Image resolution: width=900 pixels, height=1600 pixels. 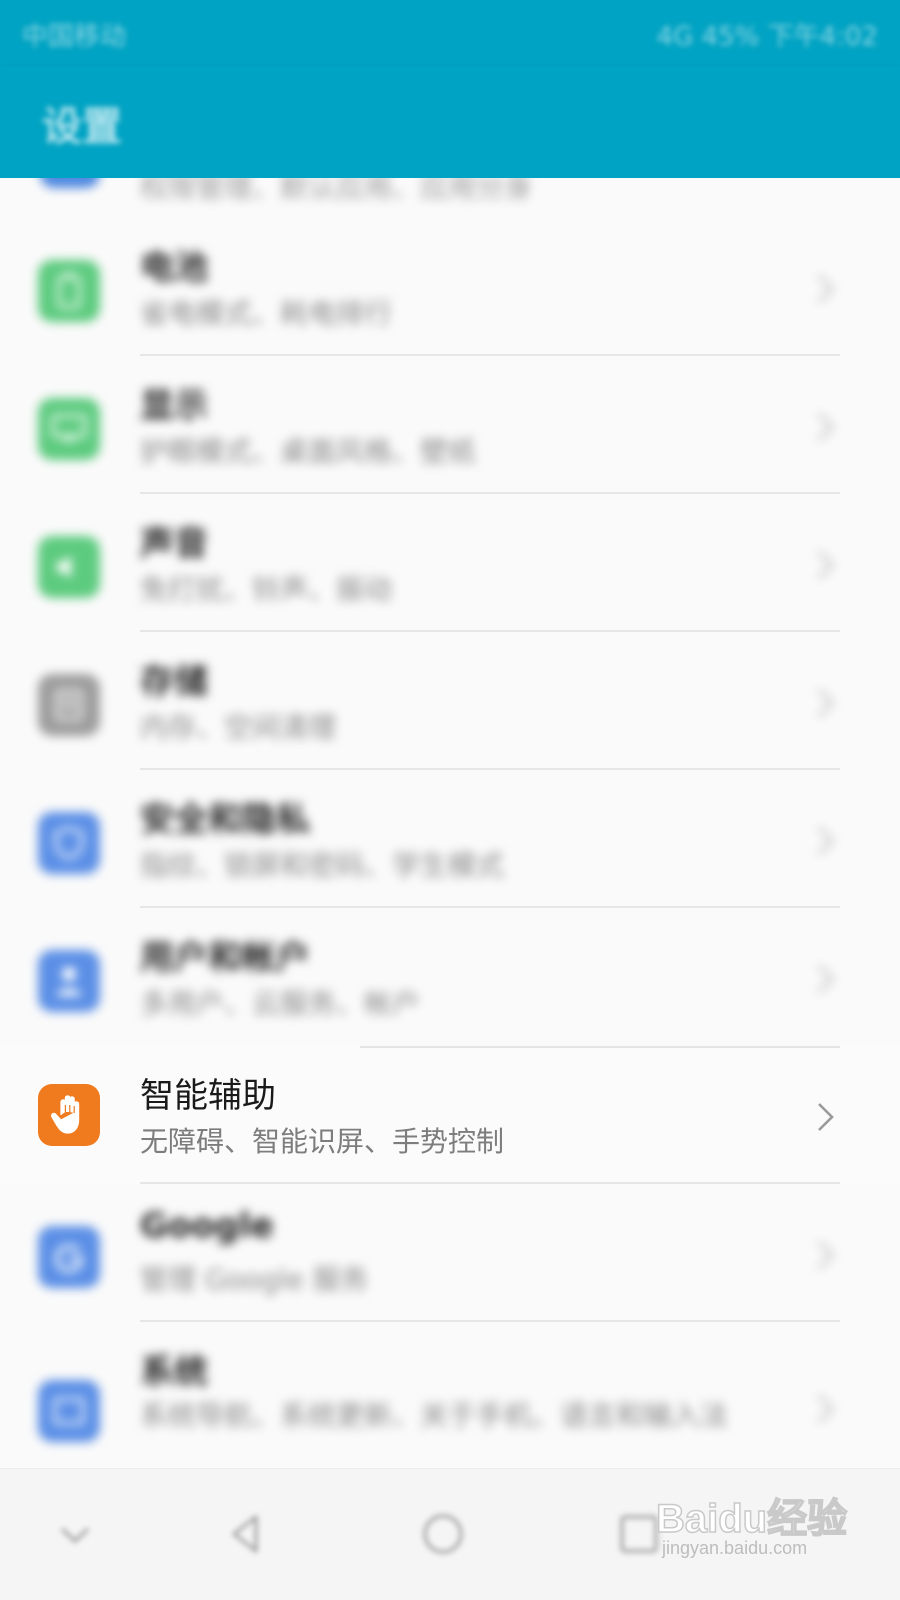 I want to click on hide-icon, so click(x=75, y=1534).